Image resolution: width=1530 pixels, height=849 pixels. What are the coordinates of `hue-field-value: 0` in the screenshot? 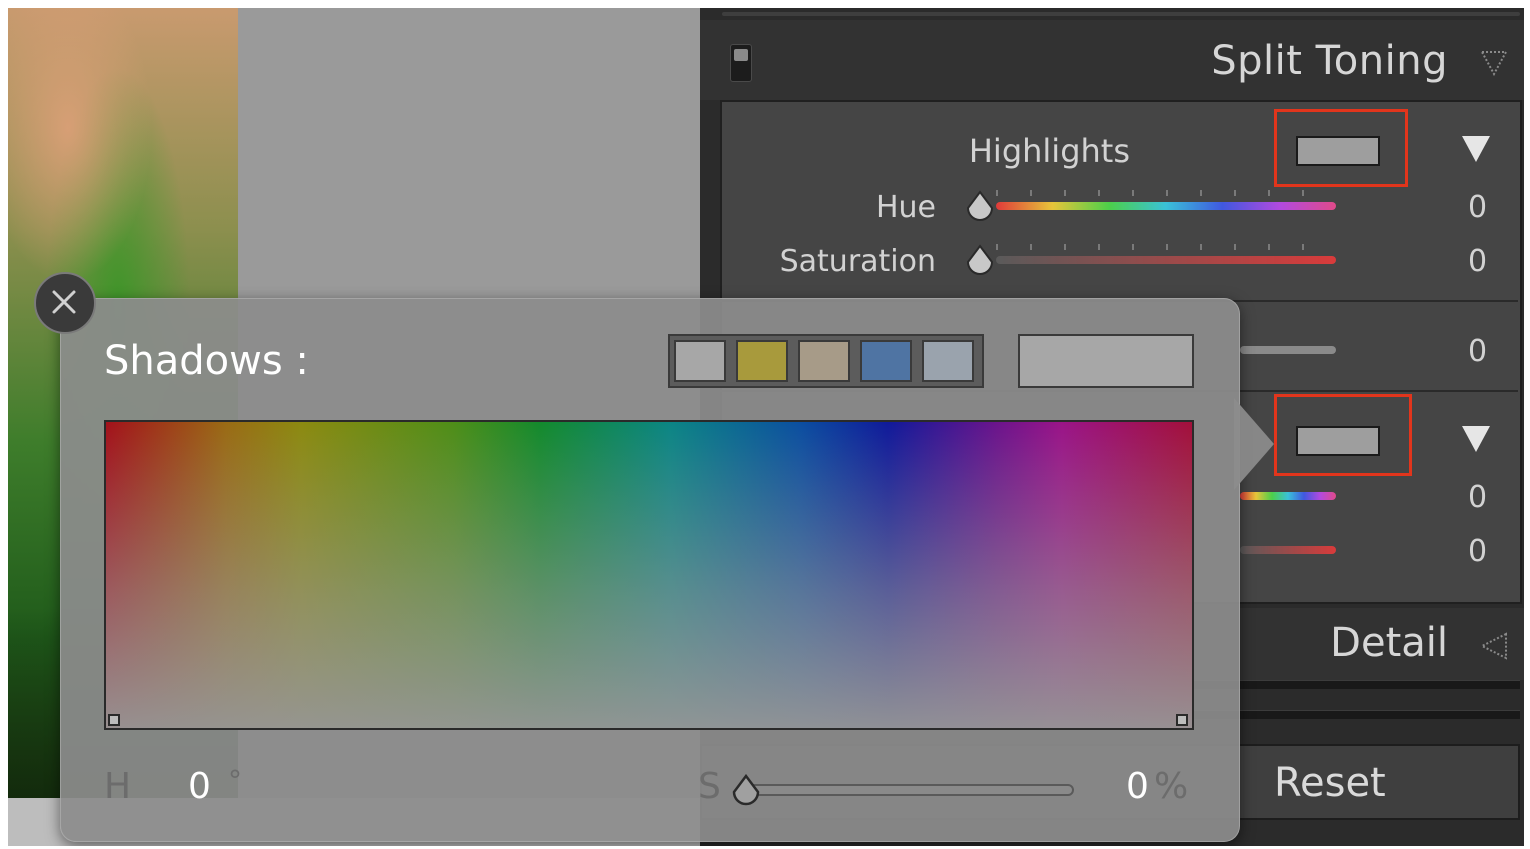 It's located at (199, 786).